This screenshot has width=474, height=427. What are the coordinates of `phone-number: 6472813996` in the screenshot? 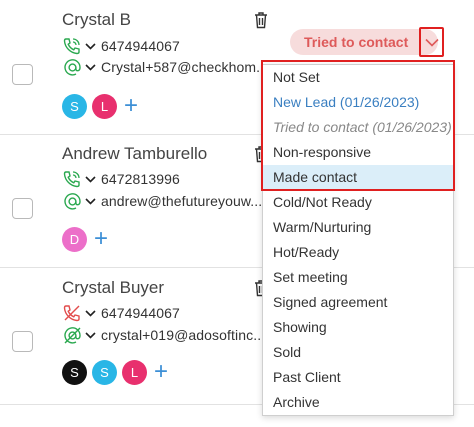 It's located at (140, 179).